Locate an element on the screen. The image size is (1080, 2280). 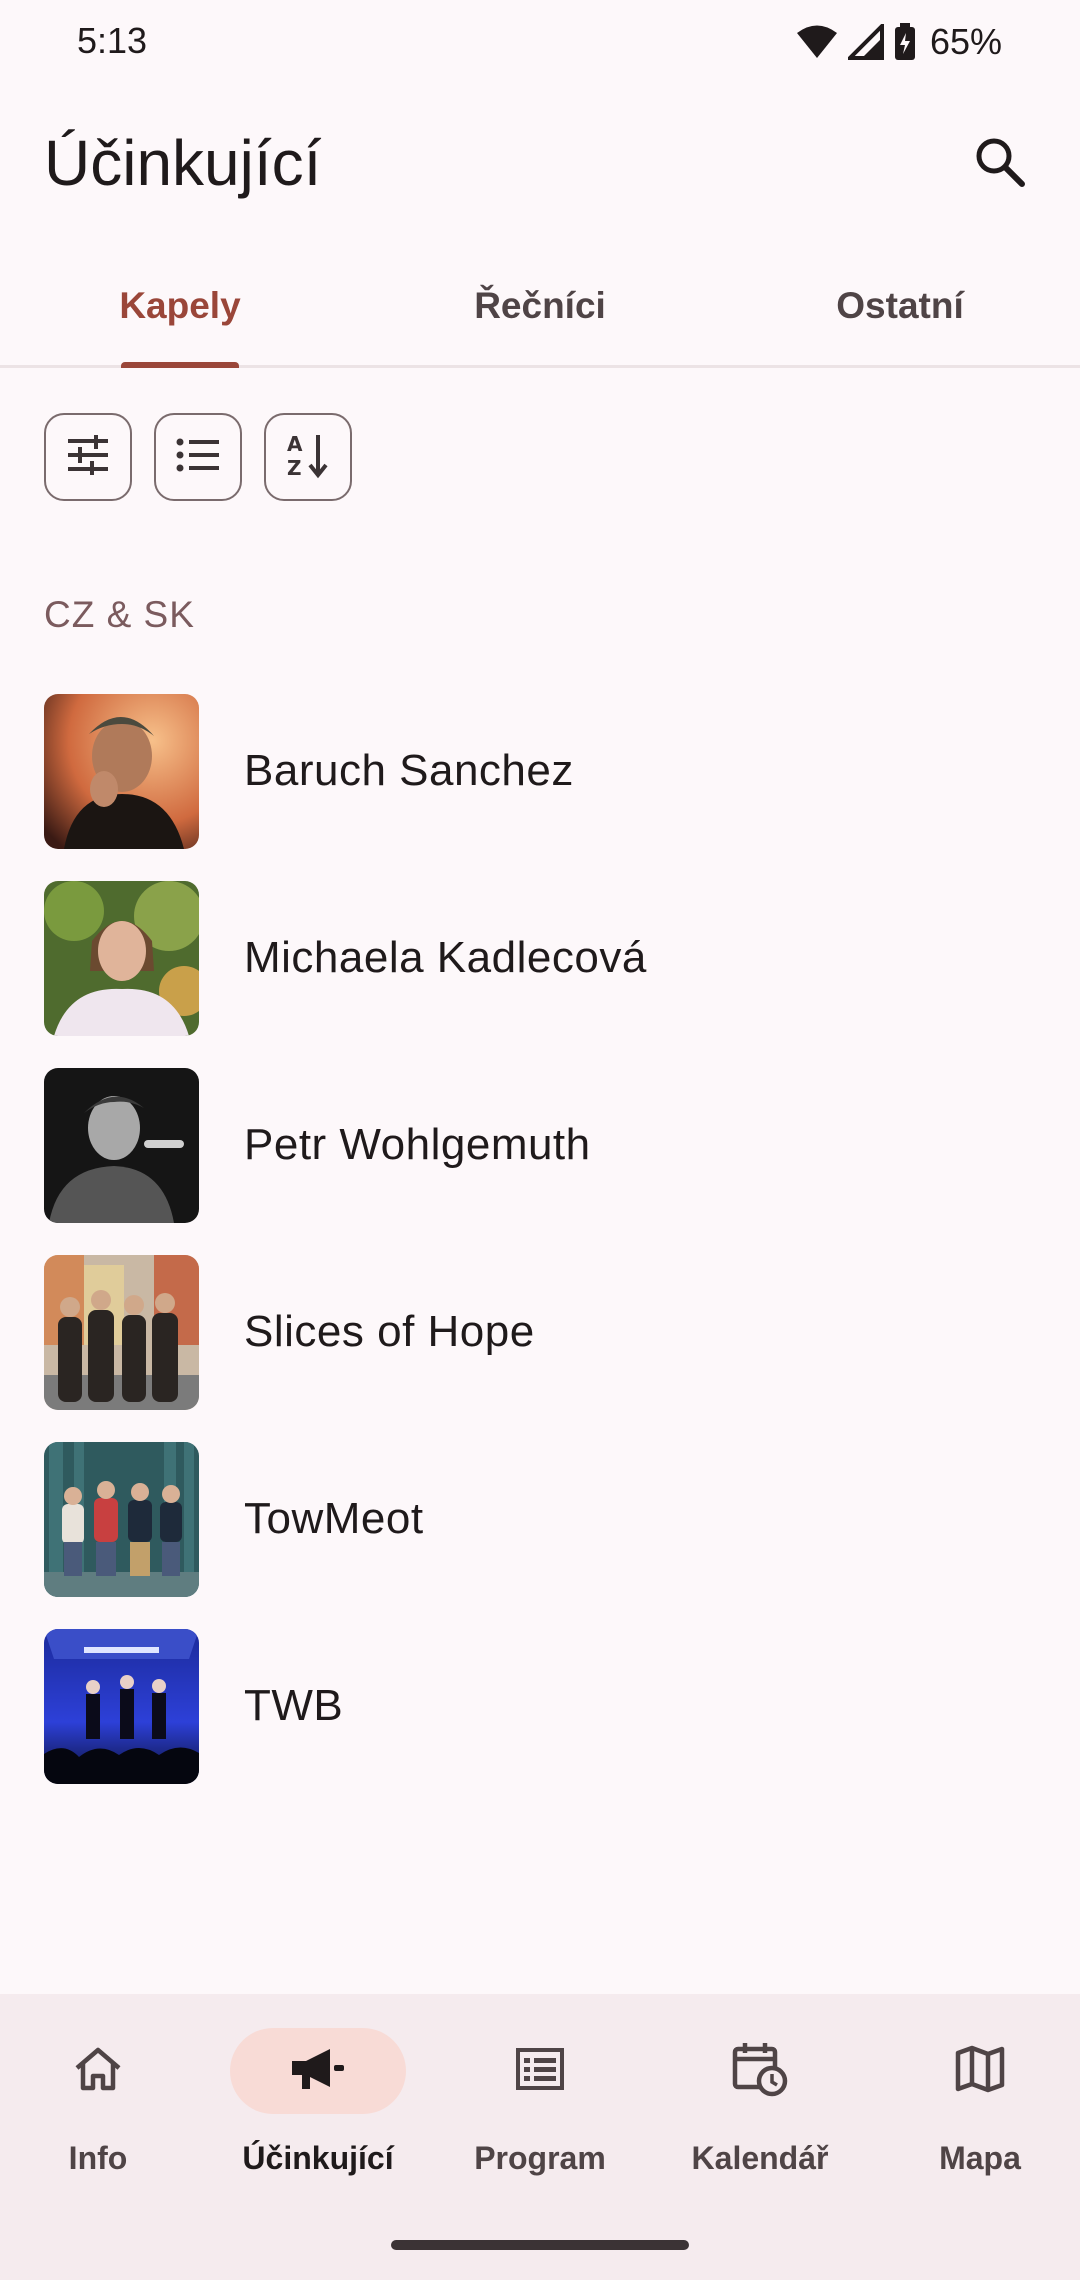
tune-icon is located at coordinates (88, 456).